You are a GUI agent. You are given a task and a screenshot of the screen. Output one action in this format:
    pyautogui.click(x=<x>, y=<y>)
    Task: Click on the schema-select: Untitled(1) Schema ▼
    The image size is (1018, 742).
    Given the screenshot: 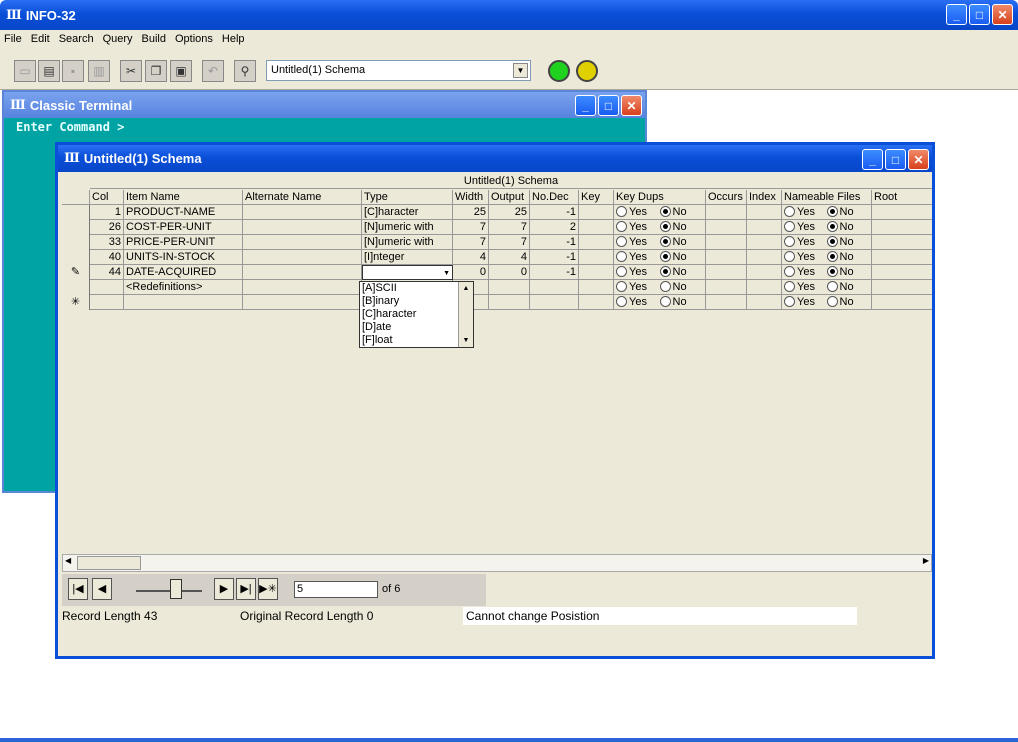 What is the action you would take?
    pyautogui.click(x=398, y=70)
    